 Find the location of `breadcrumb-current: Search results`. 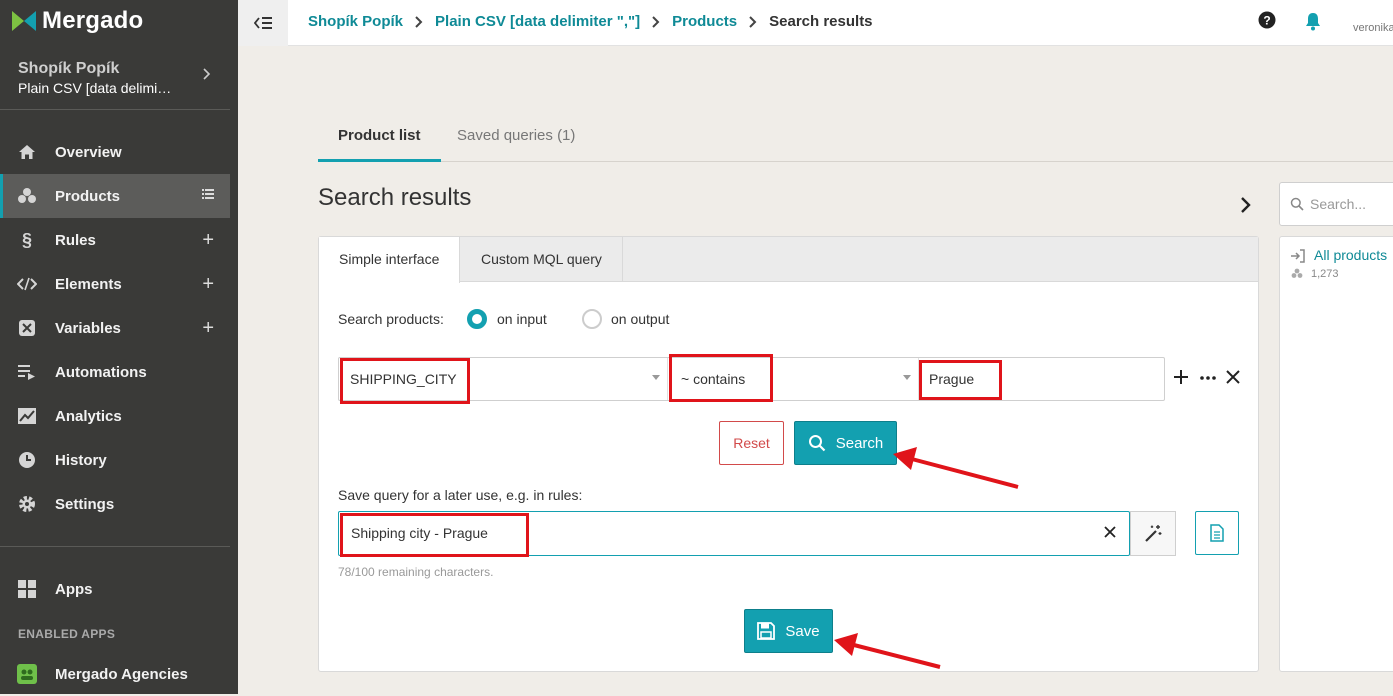

breadcrumb-current: Search results is located at coordinates (821, 21).